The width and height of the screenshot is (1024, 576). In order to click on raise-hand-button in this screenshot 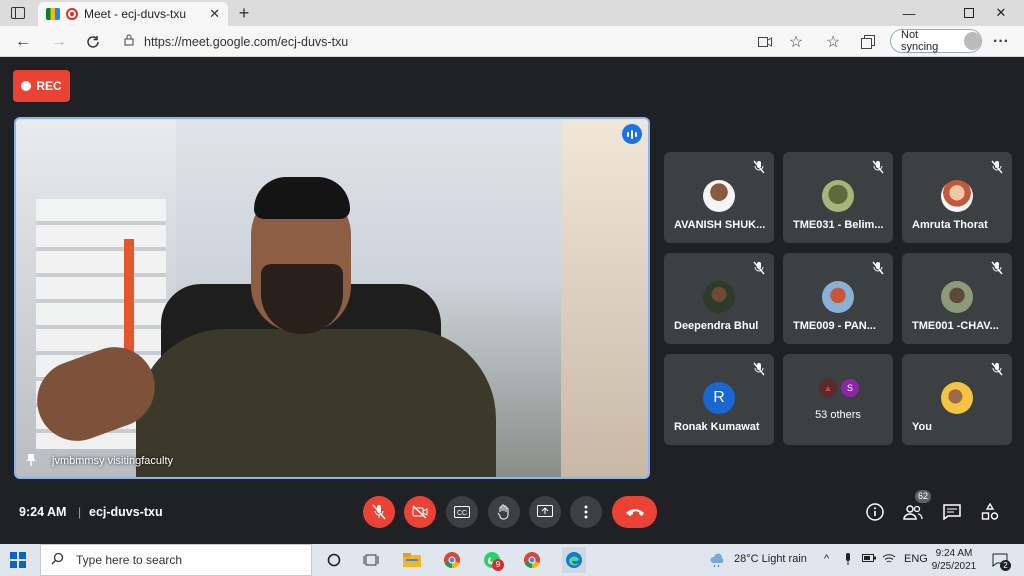, I will do `click(504, 512)`.